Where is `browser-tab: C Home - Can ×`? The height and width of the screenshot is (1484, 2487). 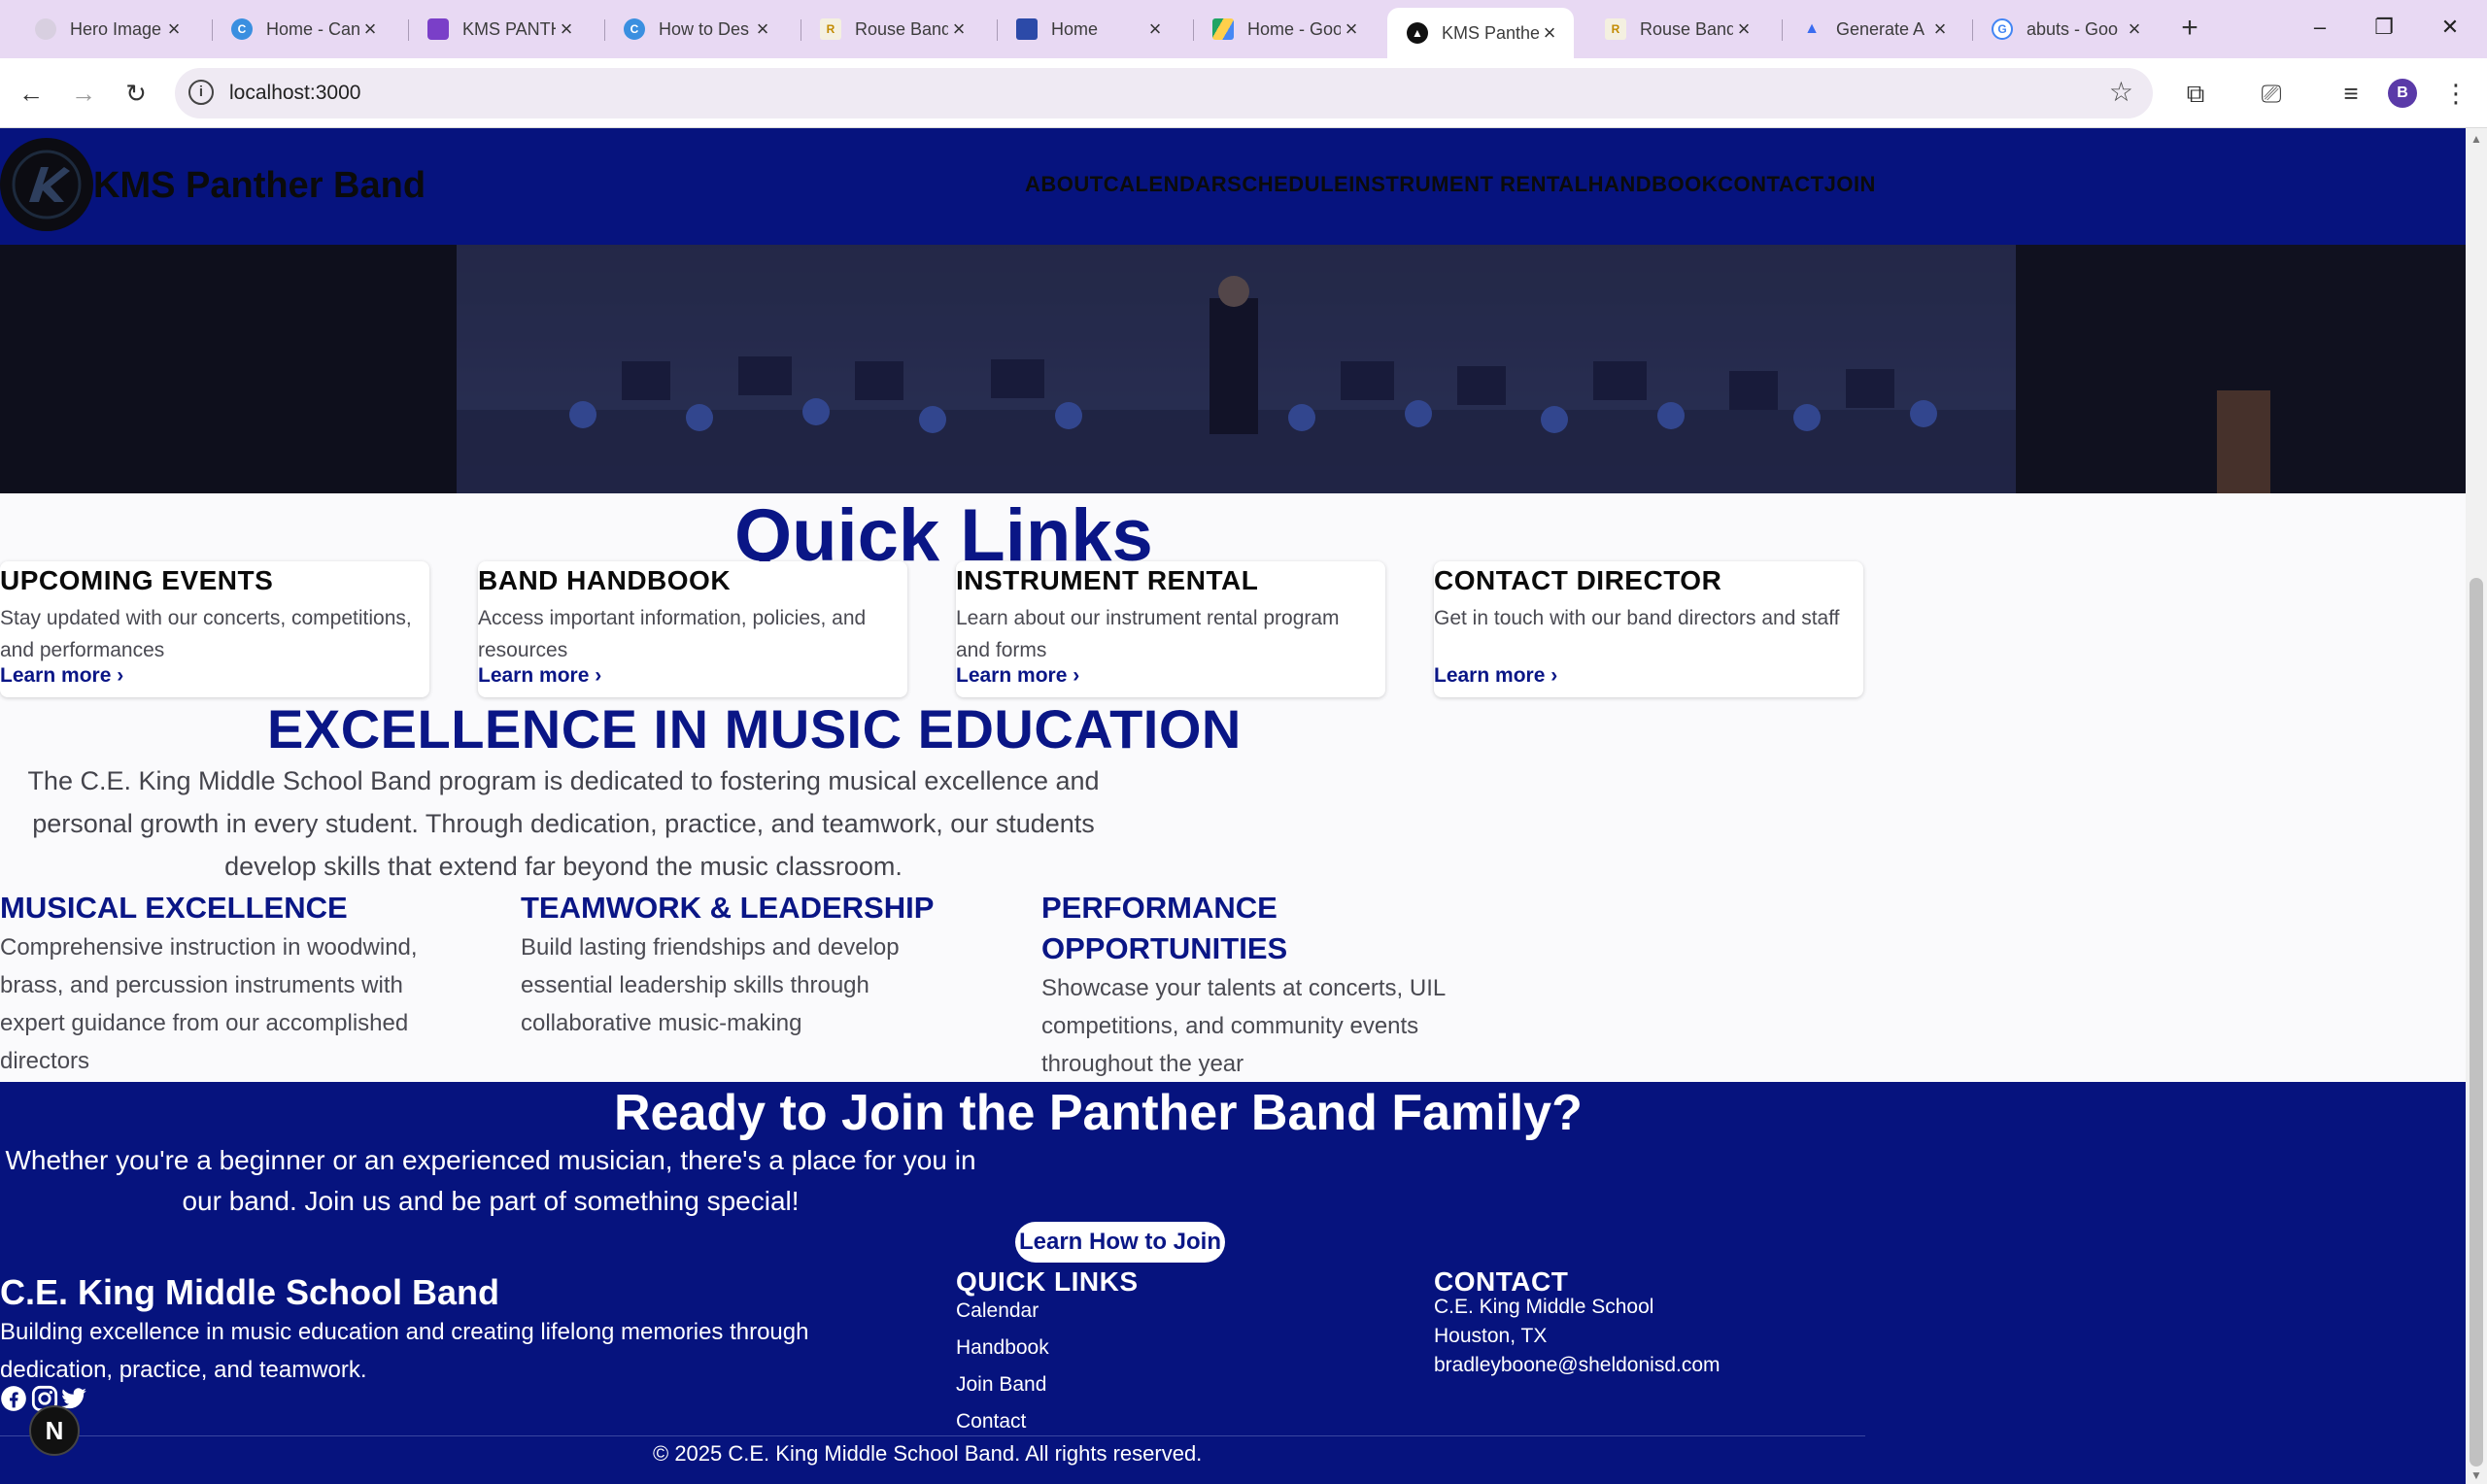 browser-tab: C Home - Can × is located at coordinates (303, 29).